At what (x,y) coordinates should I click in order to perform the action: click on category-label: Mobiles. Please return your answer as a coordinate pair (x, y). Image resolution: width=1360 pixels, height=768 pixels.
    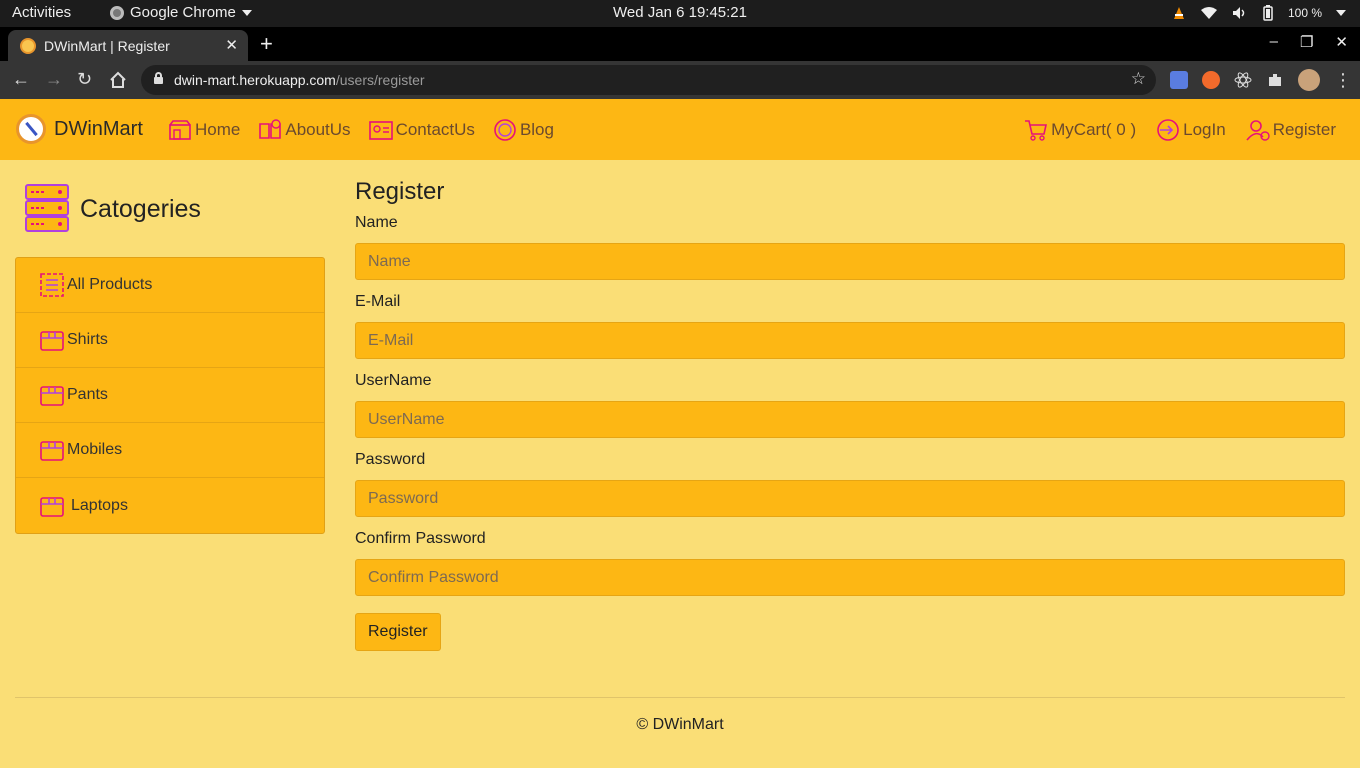
    Looking at the image, I should click on (95, 449).